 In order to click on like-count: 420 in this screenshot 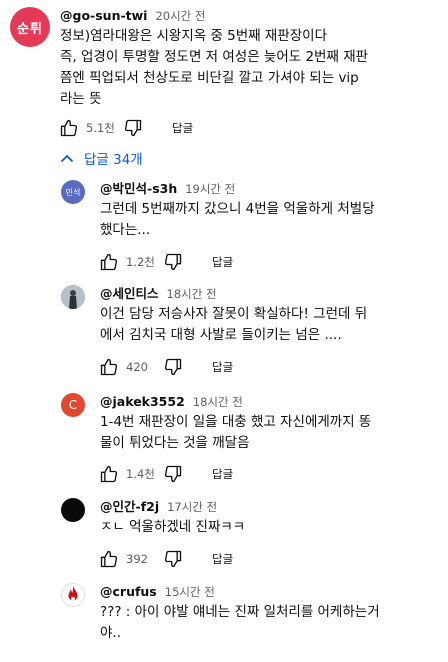, I will do `click(137, 367)`.